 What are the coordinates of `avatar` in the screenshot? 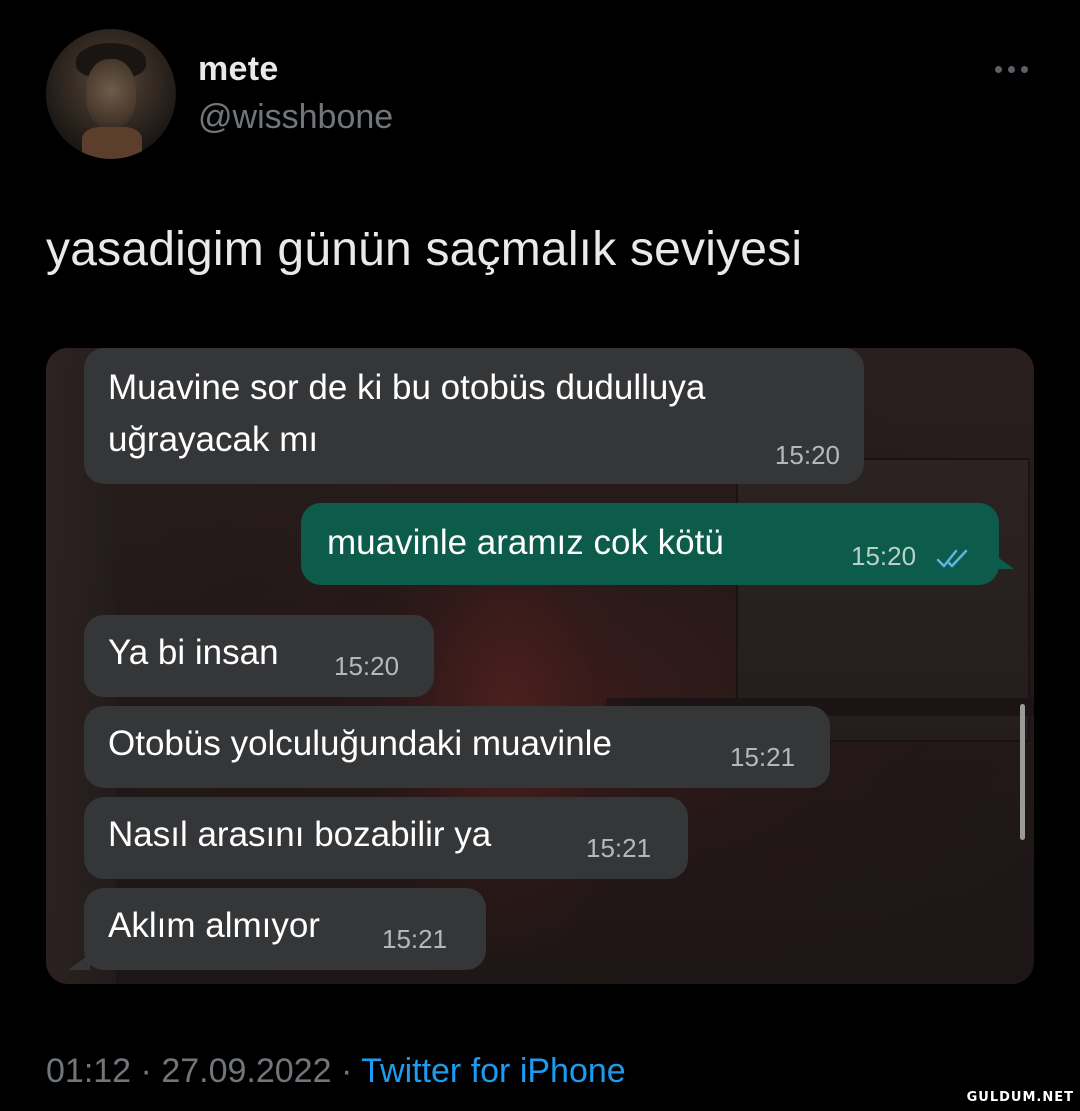 It's located at (111, 94).